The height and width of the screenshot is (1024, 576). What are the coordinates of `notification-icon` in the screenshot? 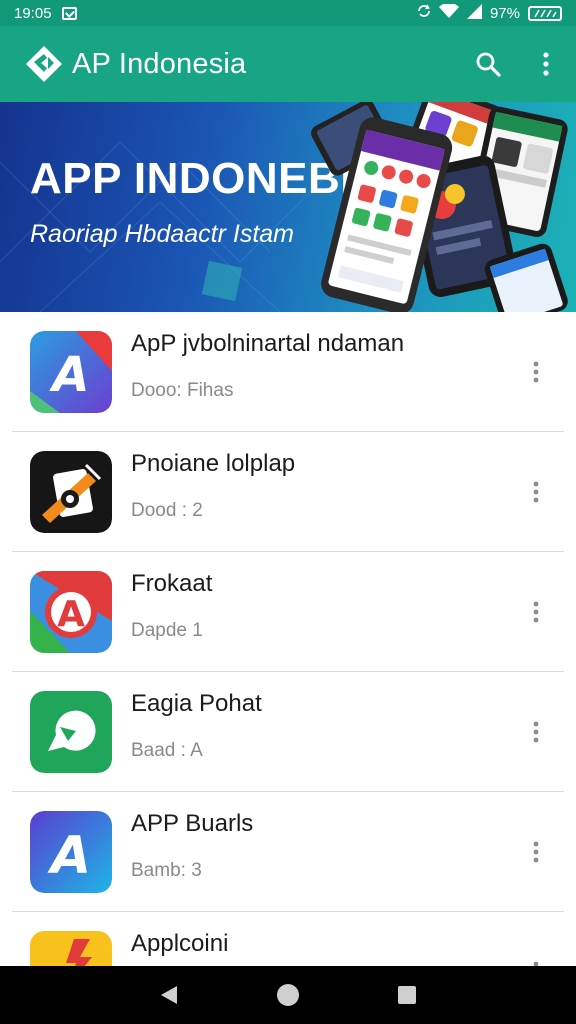 It's located at (69, 13).